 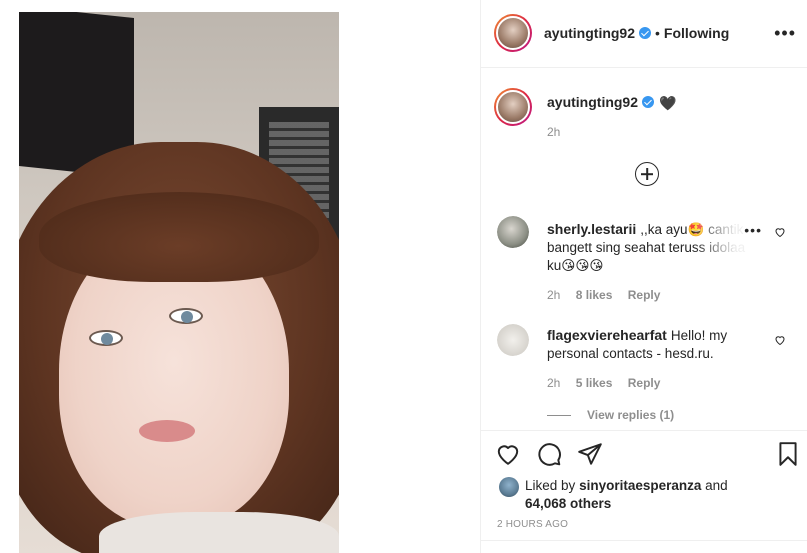 I want to click on bookmark-icon, so click(x=788, y=454).